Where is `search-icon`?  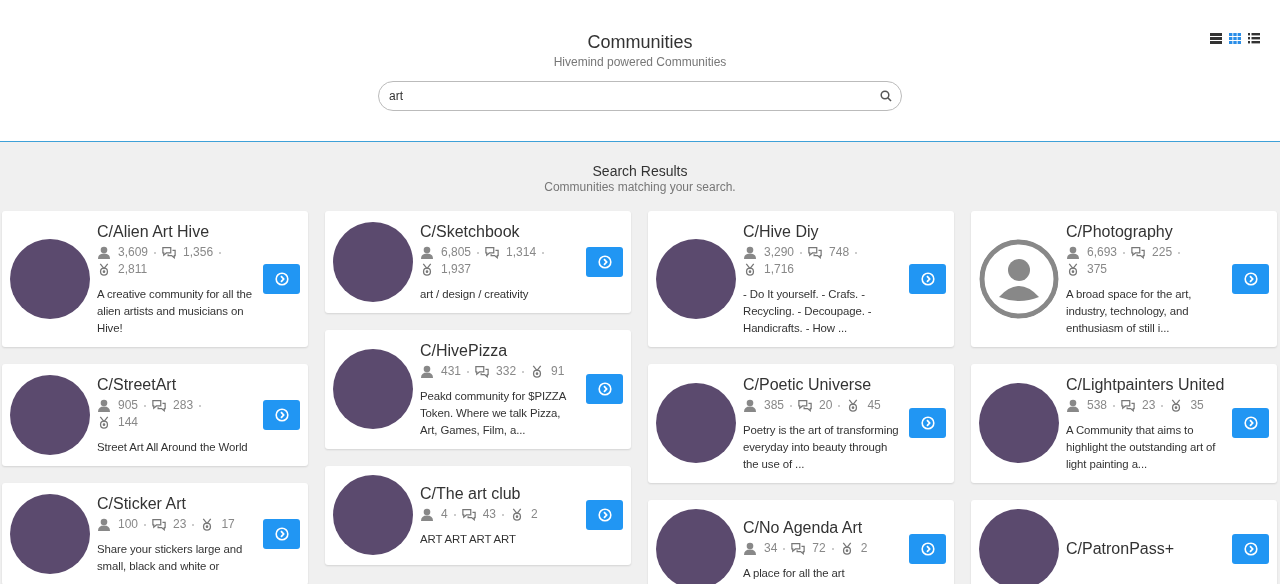 search-icon is located at coordinates (886, 96).